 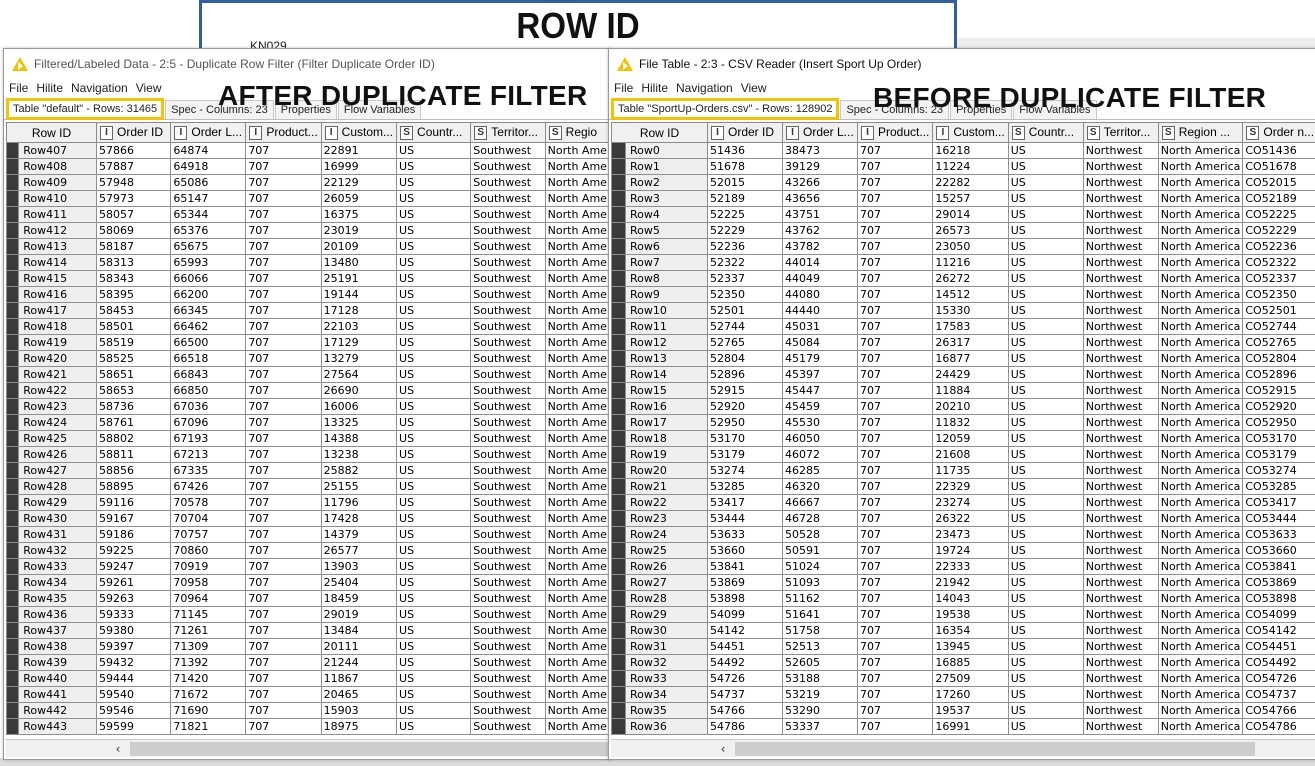 I want to click on table-cell: 65086, so click(x=208, y=182).